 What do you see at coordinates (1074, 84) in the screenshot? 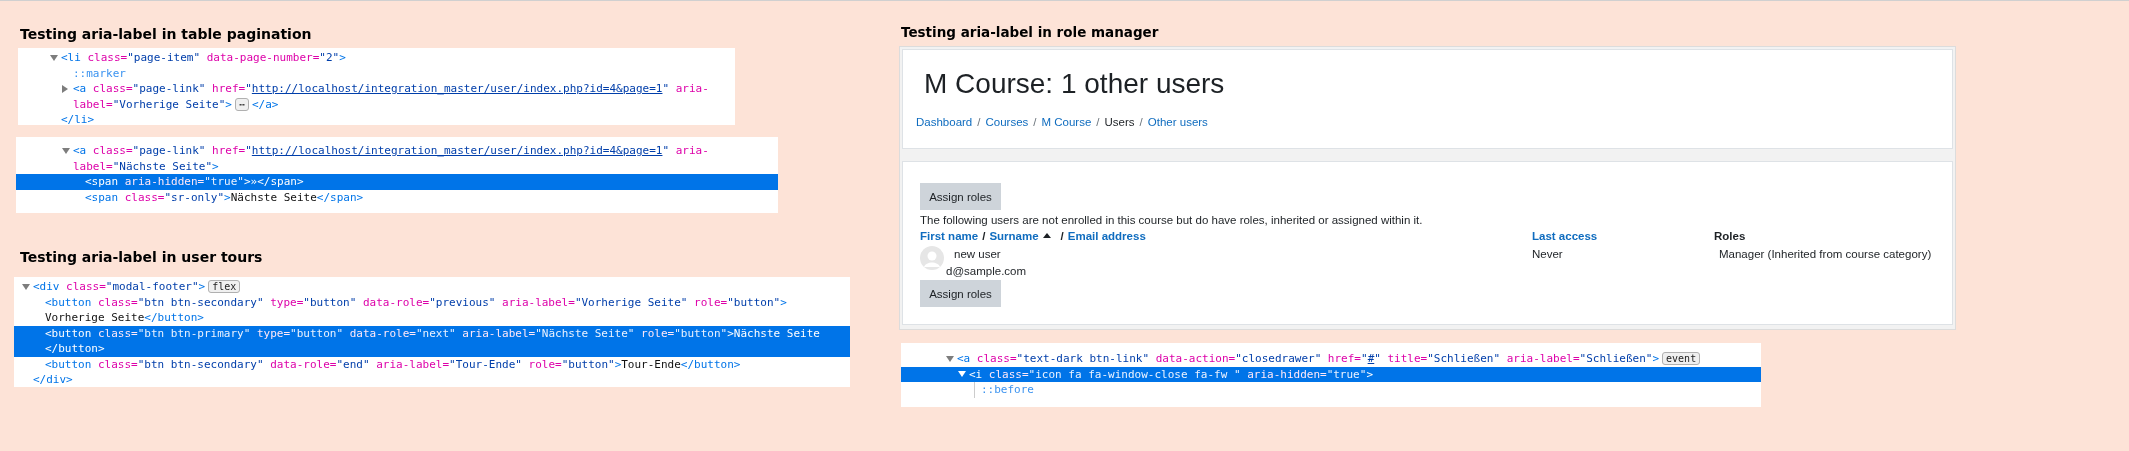
I see `page-heading: M Course: 1 other users` at bounding box center [1074, 84].